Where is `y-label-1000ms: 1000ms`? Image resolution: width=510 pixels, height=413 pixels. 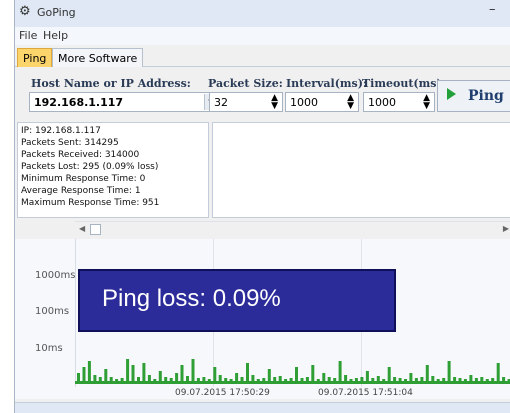 y-label-1000ms: 1000ms is located at coordinates (55, 275).